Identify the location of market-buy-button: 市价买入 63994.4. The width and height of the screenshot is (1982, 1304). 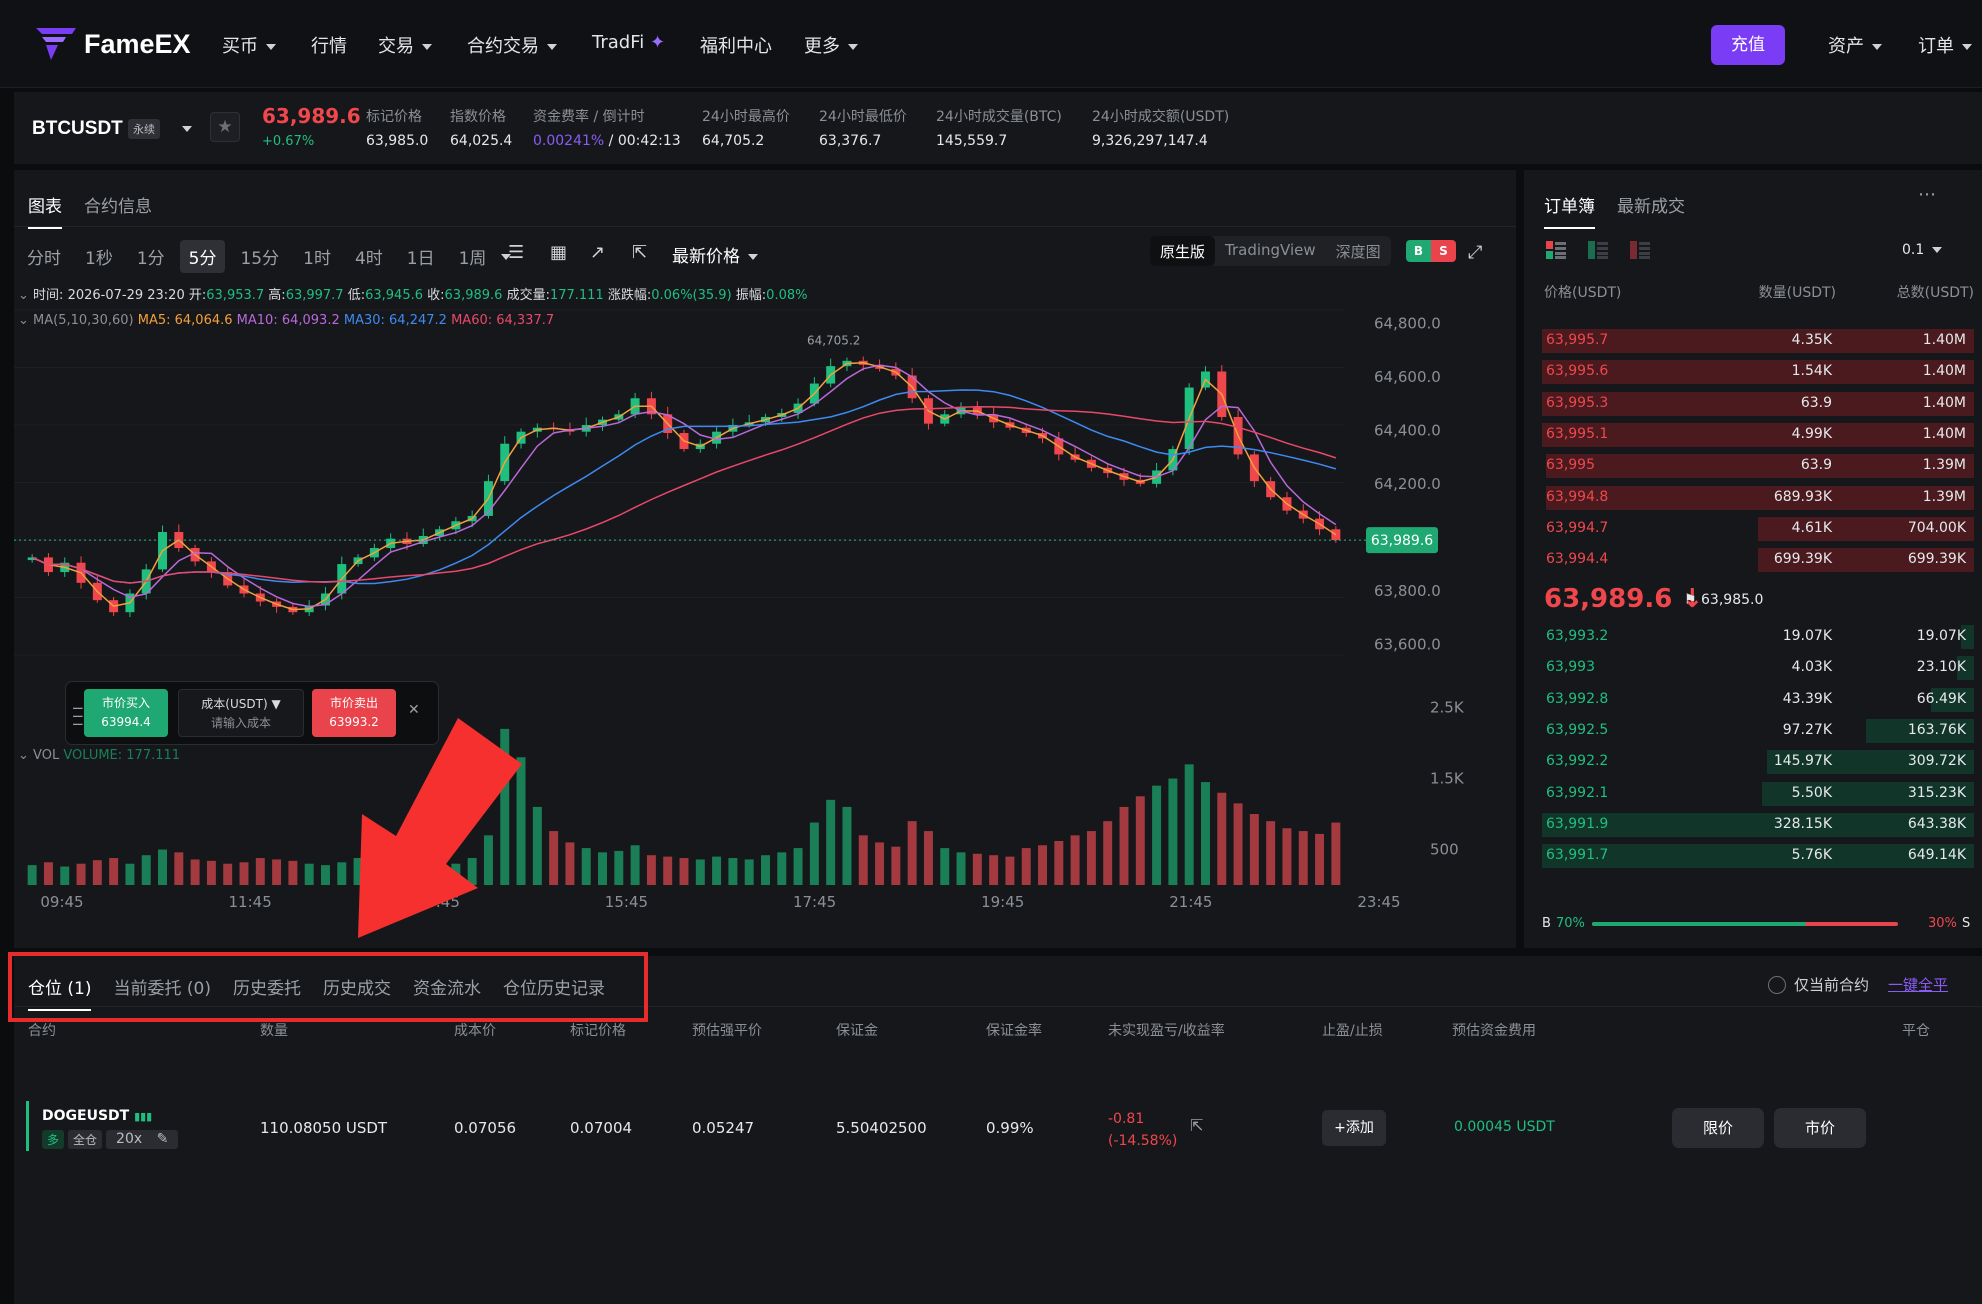
(126, 713).